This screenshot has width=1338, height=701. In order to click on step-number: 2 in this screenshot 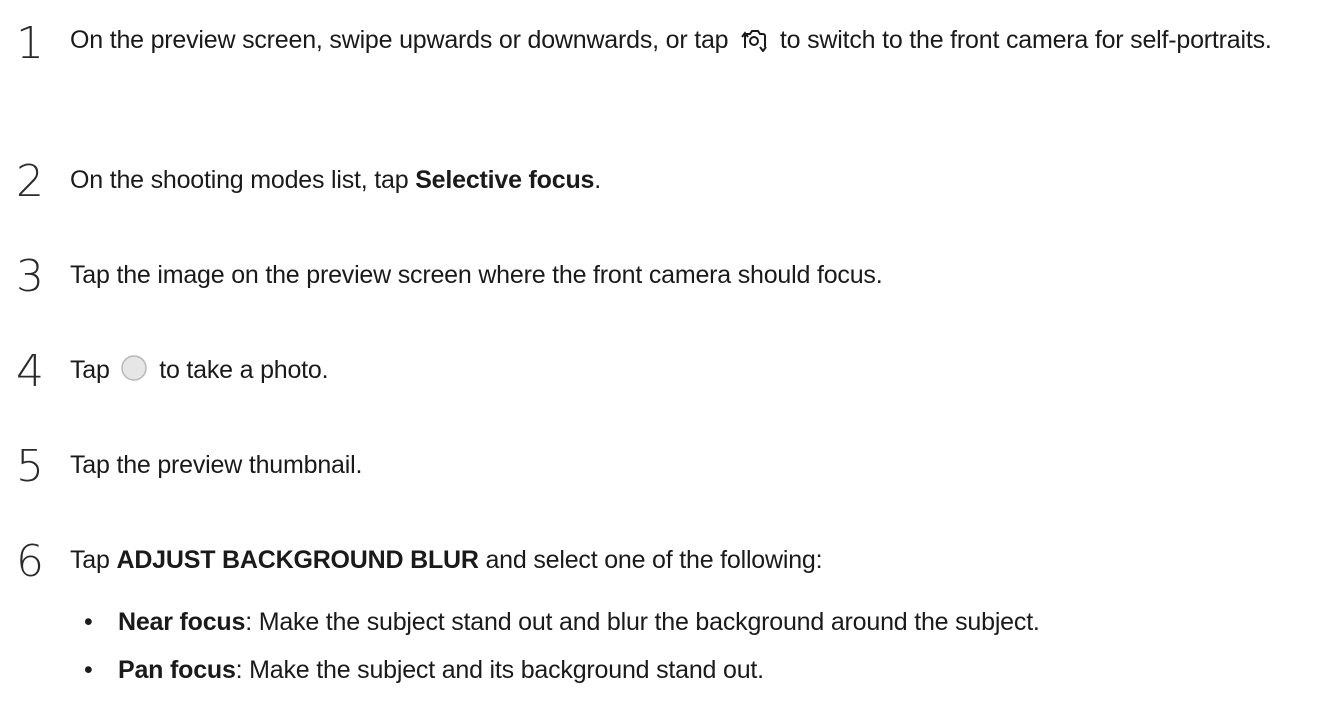, I will do `click(30, 181)`.